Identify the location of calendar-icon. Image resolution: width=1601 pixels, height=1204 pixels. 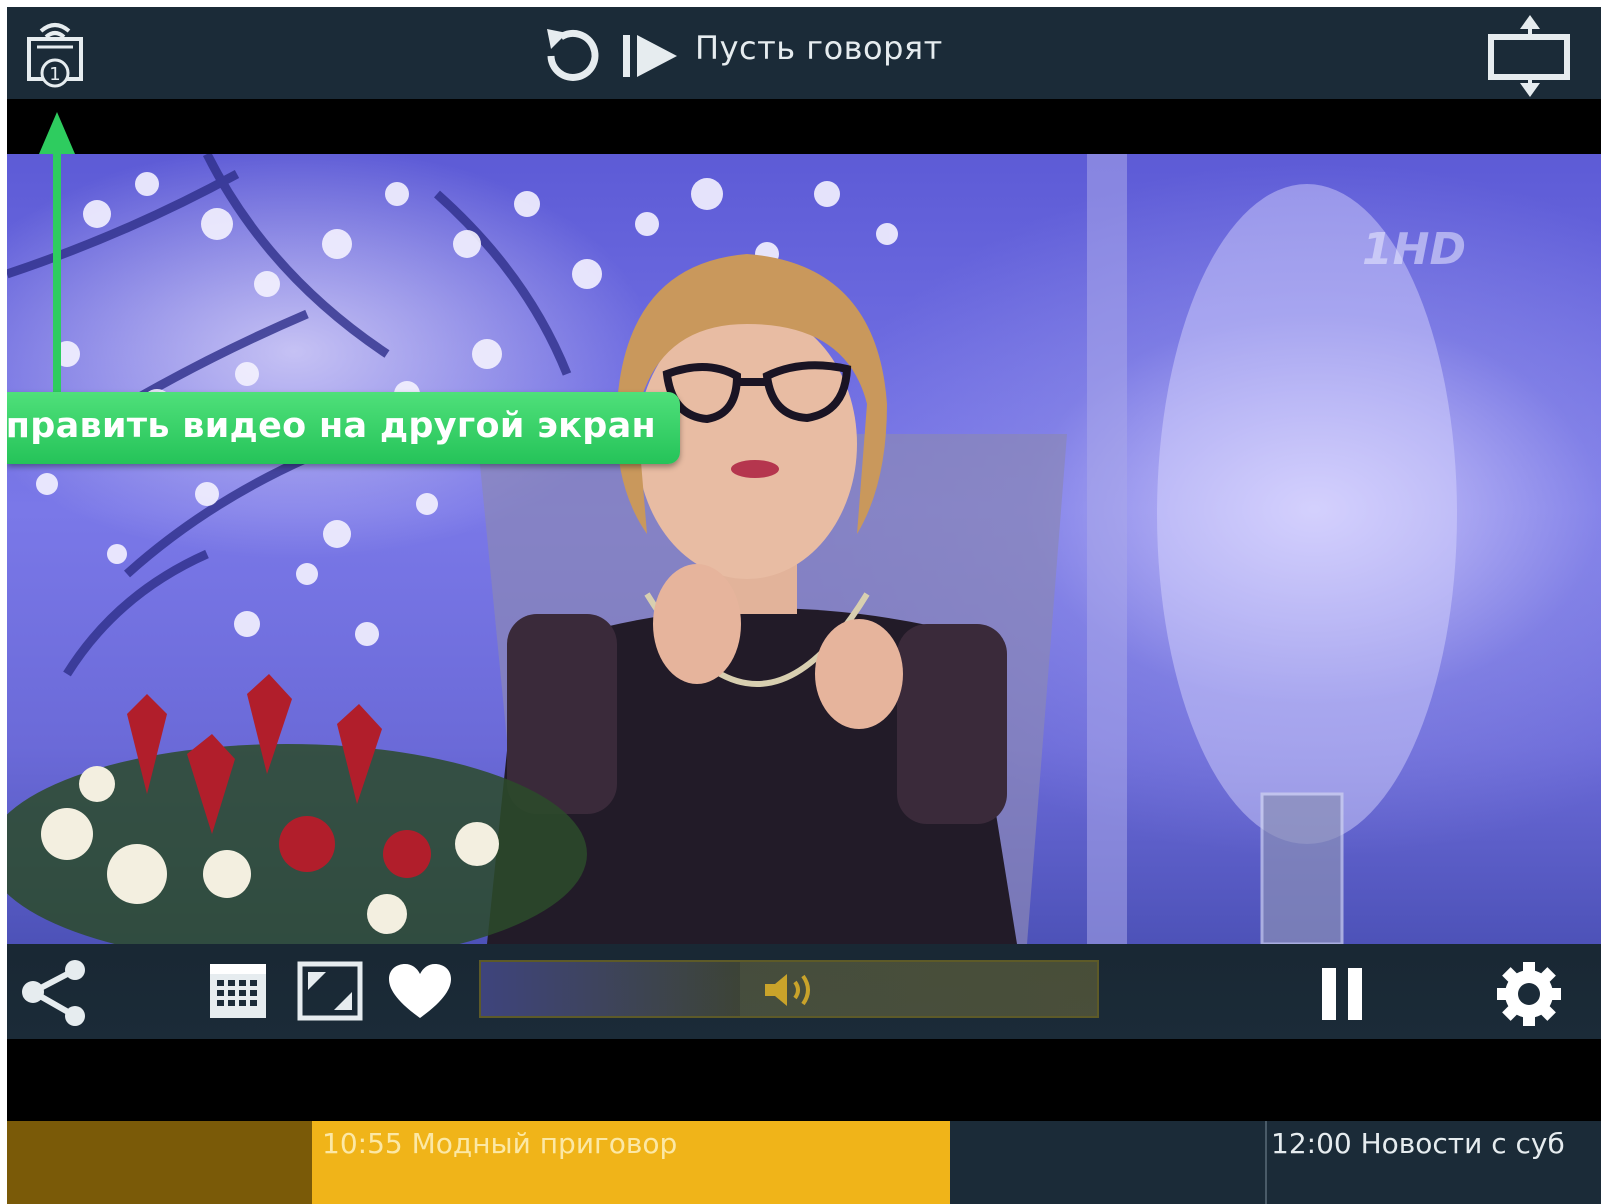
(238, 991).